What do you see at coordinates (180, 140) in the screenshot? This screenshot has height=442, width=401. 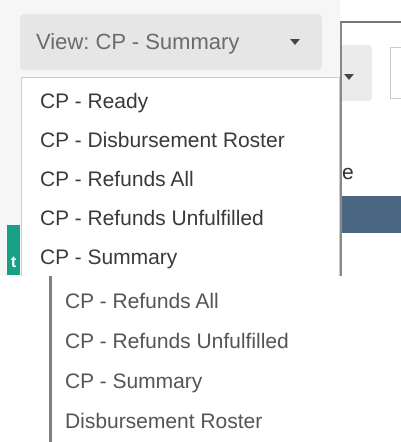 I see `menu-item: CP - Disbursement Roster` at bounding box center [180, 140].